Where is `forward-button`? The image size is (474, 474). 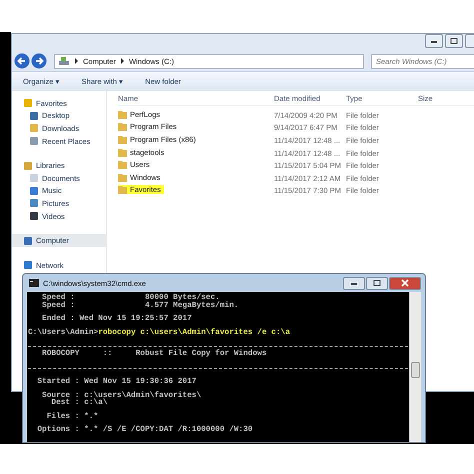
forward-button is located at coordinates (39, 61).